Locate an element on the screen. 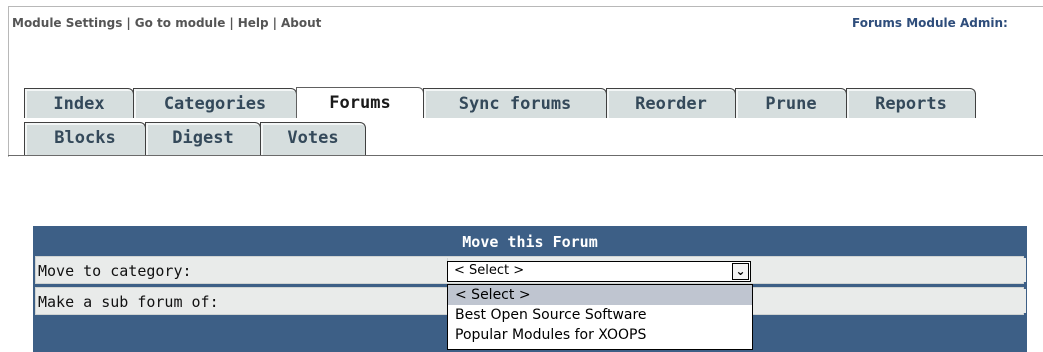  tab-votes: Votes is located at coordinates (313, 139).